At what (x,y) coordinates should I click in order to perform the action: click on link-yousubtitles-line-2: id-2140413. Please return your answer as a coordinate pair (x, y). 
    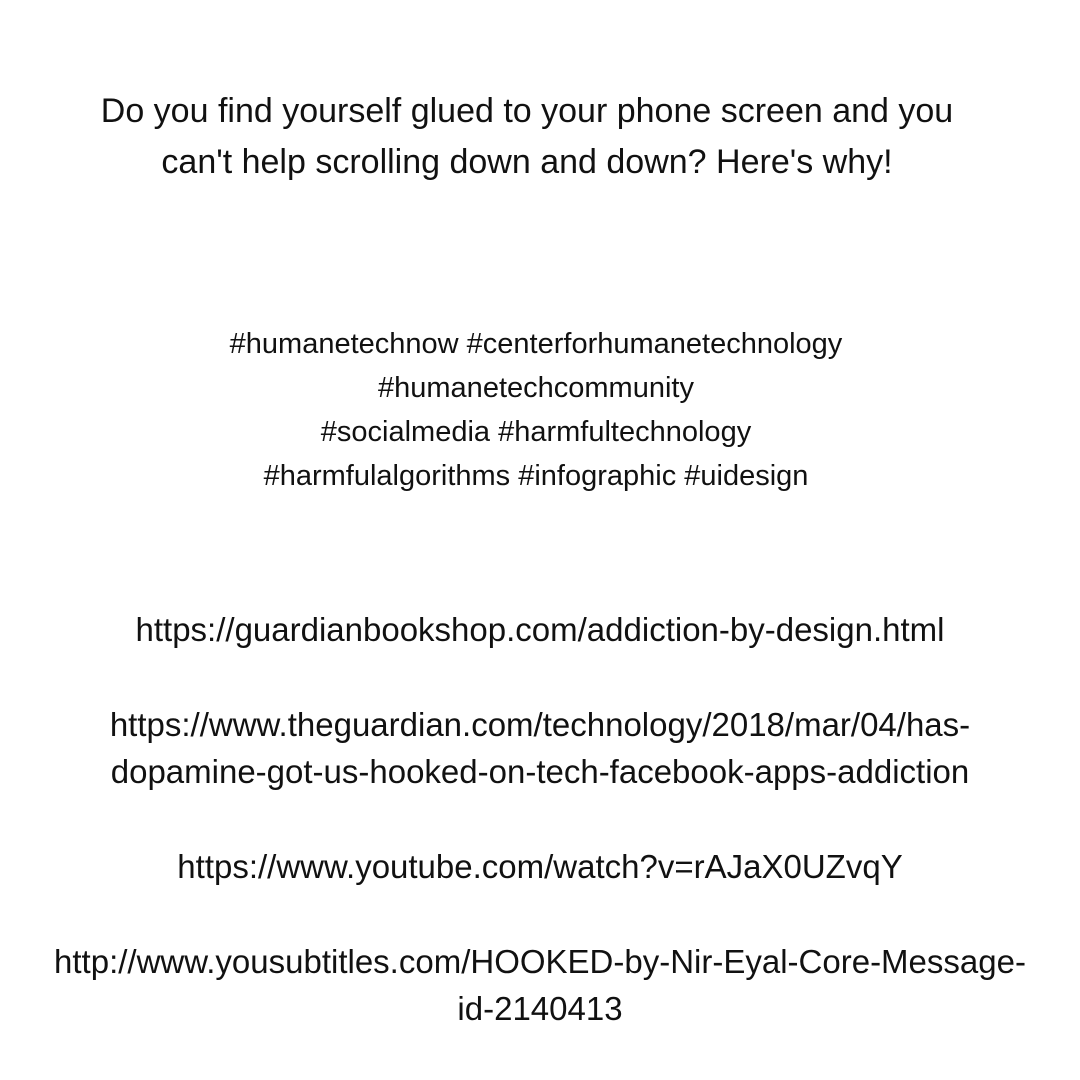
    Looking at the image, I should click on (540, 1008).